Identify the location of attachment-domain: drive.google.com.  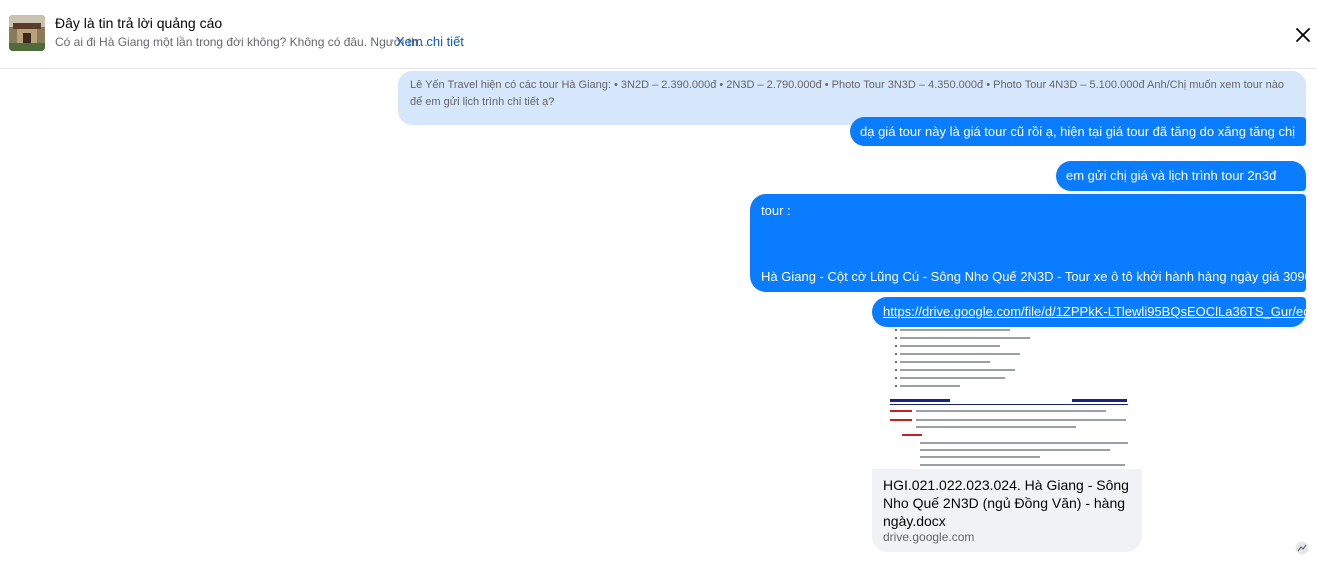
(929, 537).